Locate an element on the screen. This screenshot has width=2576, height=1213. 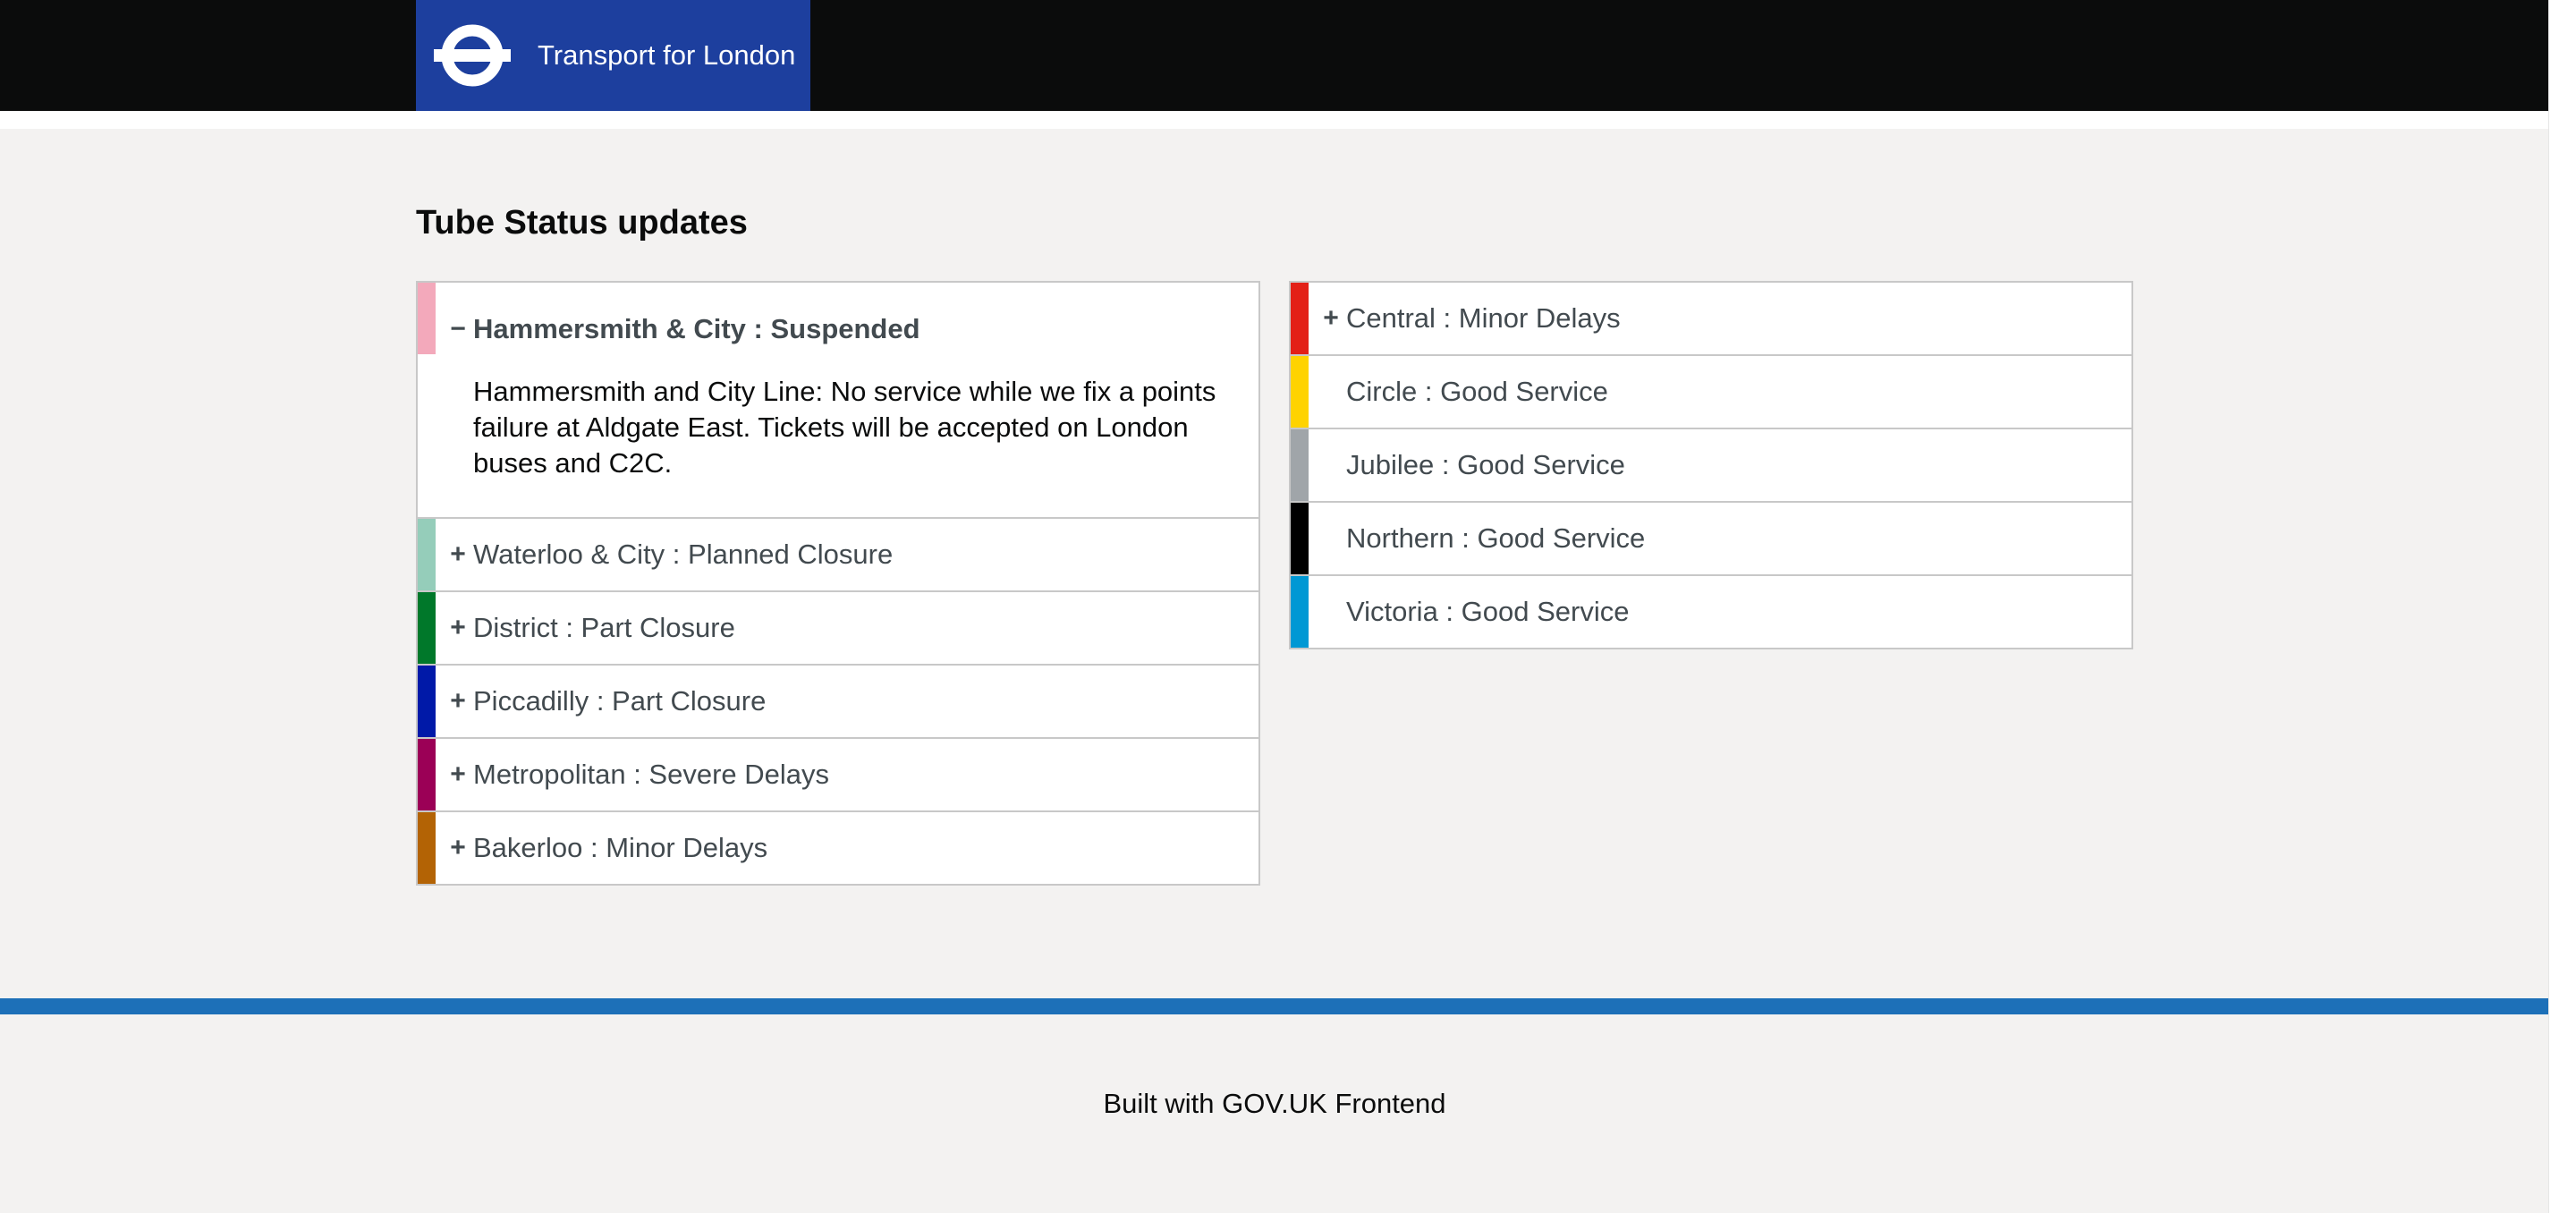
site-header: Transport for London is located at coordinates (1274, 55).